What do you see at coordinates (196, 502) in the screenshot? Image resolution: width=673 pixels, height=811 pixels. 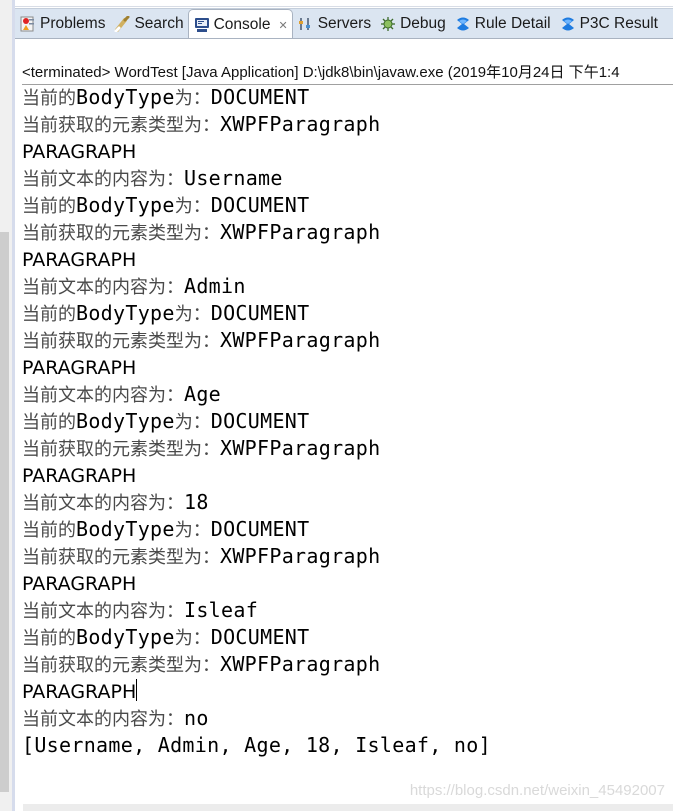 I see `console-value: 18` at bounding box center [196, 502].